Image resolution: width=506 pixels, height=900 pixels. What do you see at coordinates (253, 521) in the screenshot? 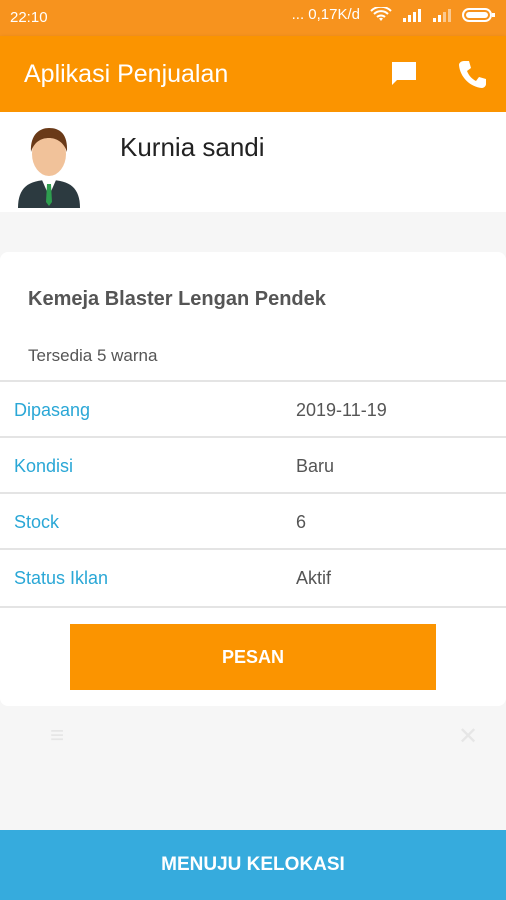
I see `detail-row-stock: Stock 6` at bounding box center [253, 521].